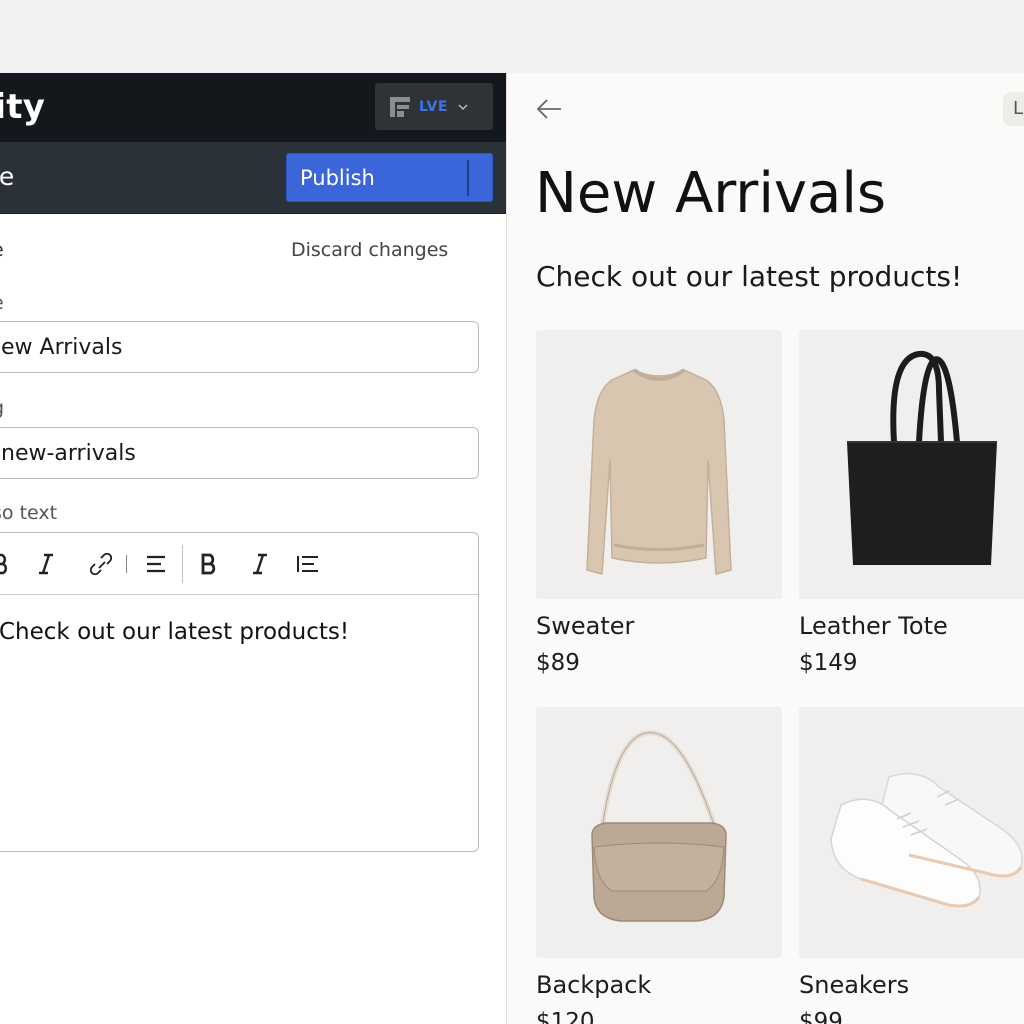  Describe the element at coordinates (62, 347) in the screenshot. I see `title-input-value: ew Arrivals` at that location.